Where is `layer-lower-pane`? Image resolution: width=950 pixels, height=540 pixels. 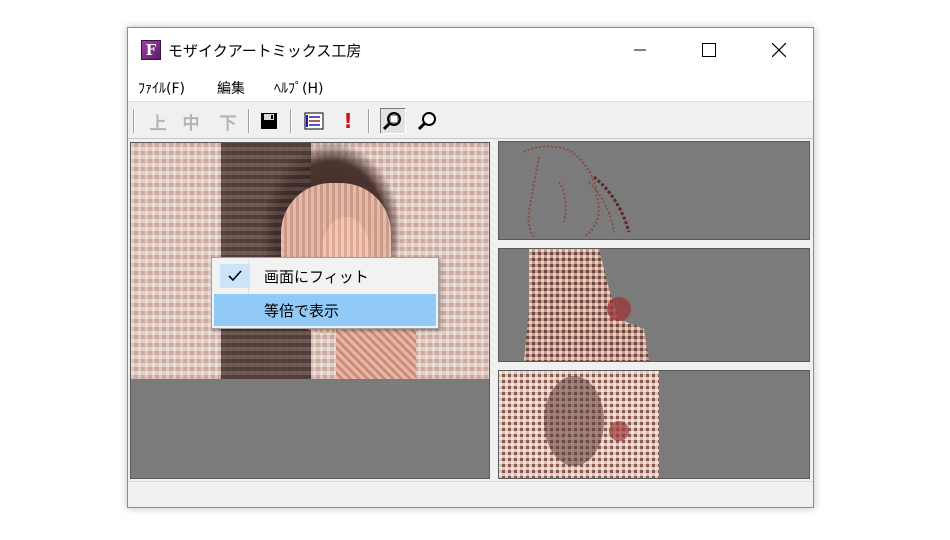 layer-lower-pane is located at coordinates (654, 424).